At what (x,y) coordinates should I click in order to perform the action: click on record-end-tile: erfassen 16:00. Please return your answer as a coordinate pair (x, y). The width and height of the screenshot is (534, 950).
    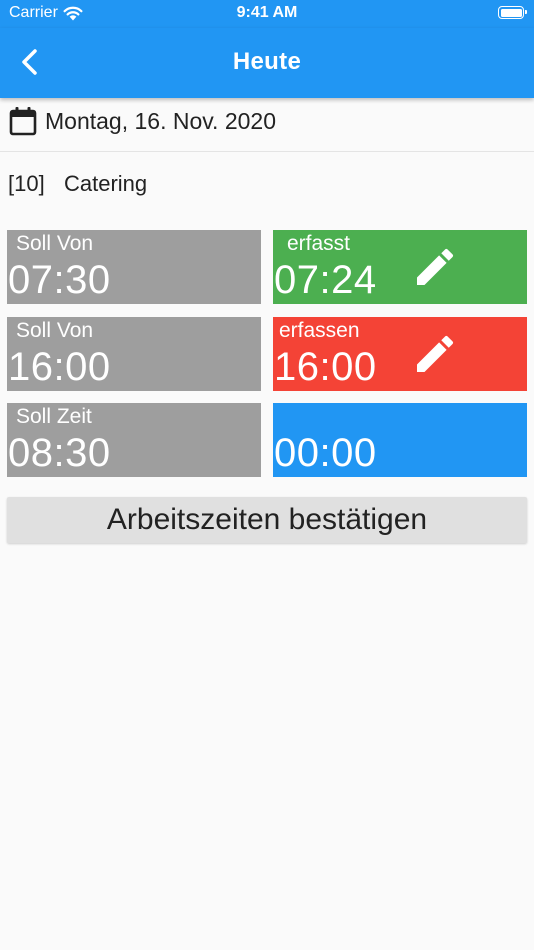
    Looking at the image, I should click on (400, 354).